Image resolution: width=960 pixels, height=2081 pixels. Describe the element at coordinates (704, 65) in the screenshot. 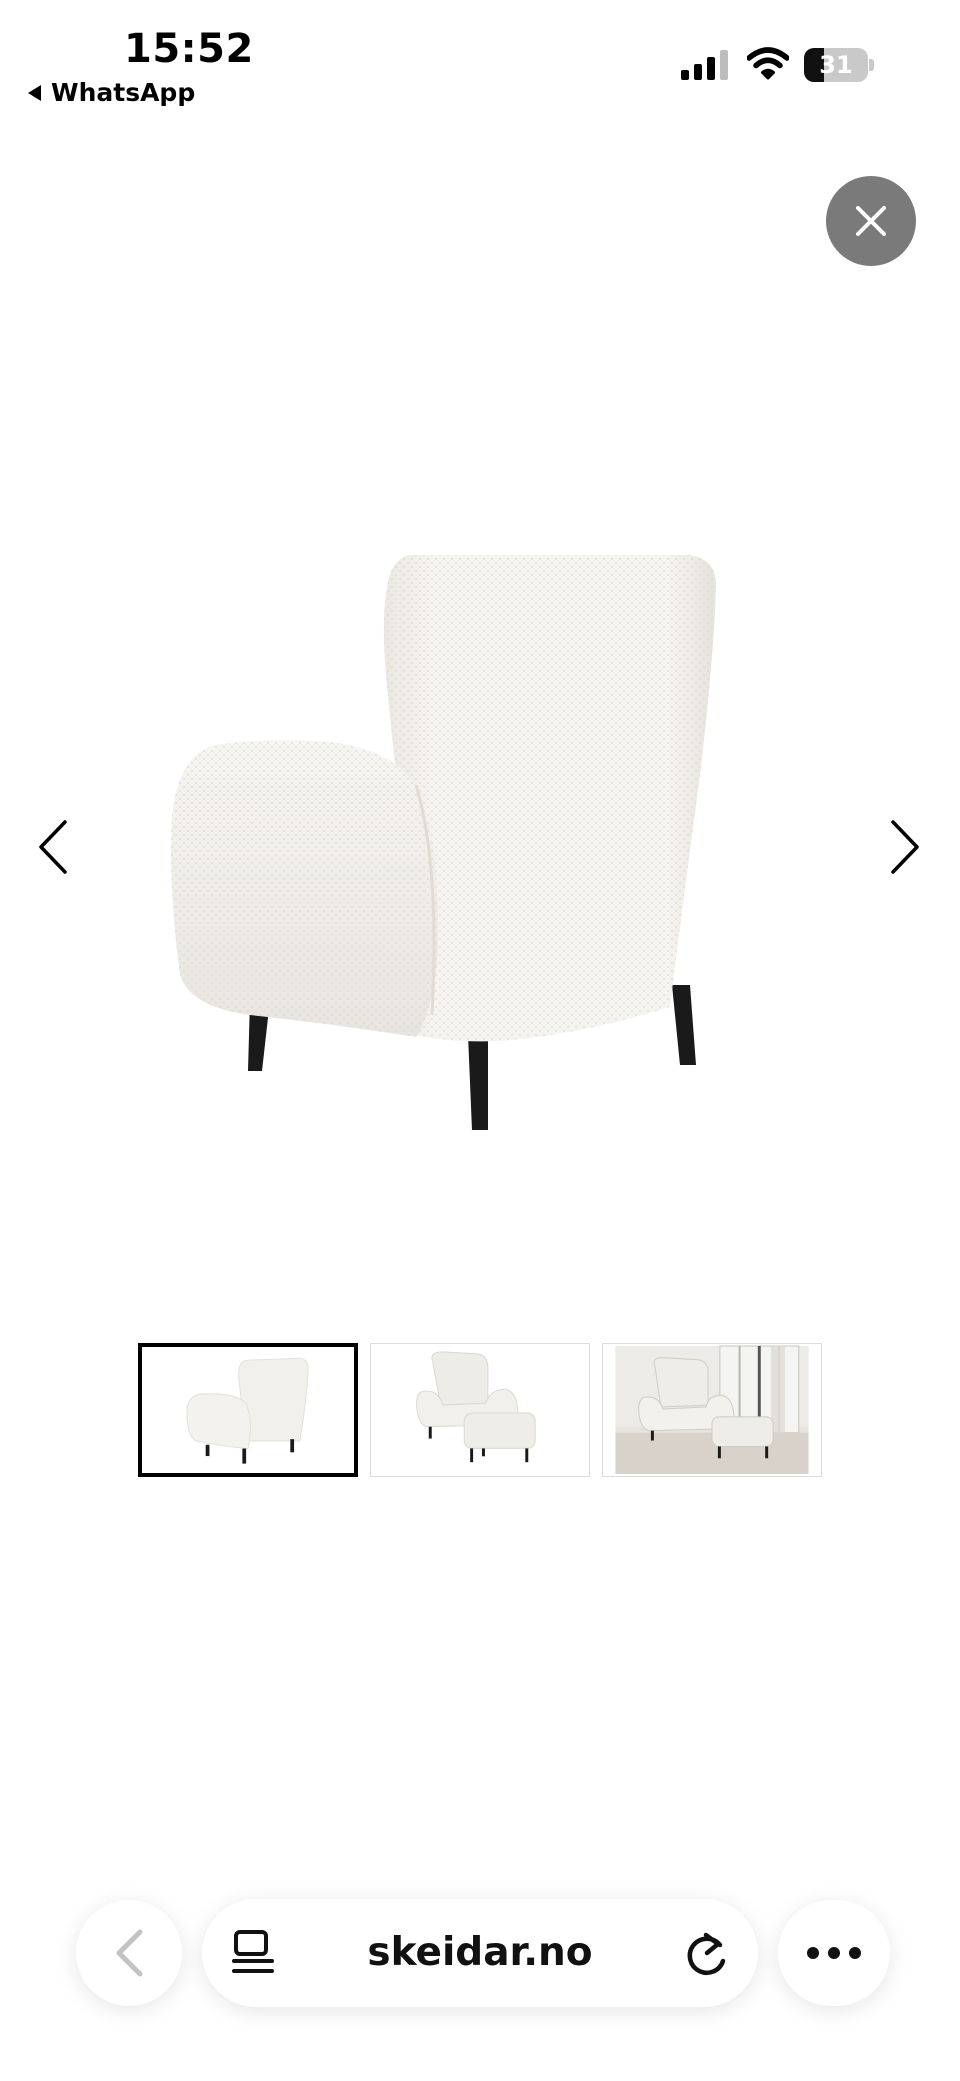

I see `signal-icon` at that location.